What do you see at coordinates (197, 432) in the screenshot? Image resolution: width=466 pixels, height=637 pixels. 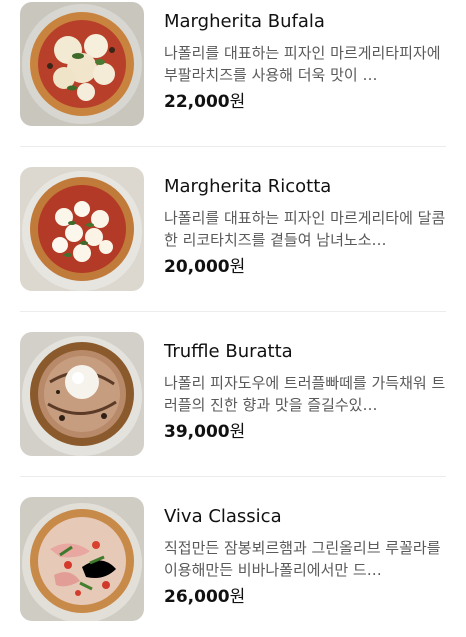 I see `price-amount: 39,000` at bounding box center [197, 432].